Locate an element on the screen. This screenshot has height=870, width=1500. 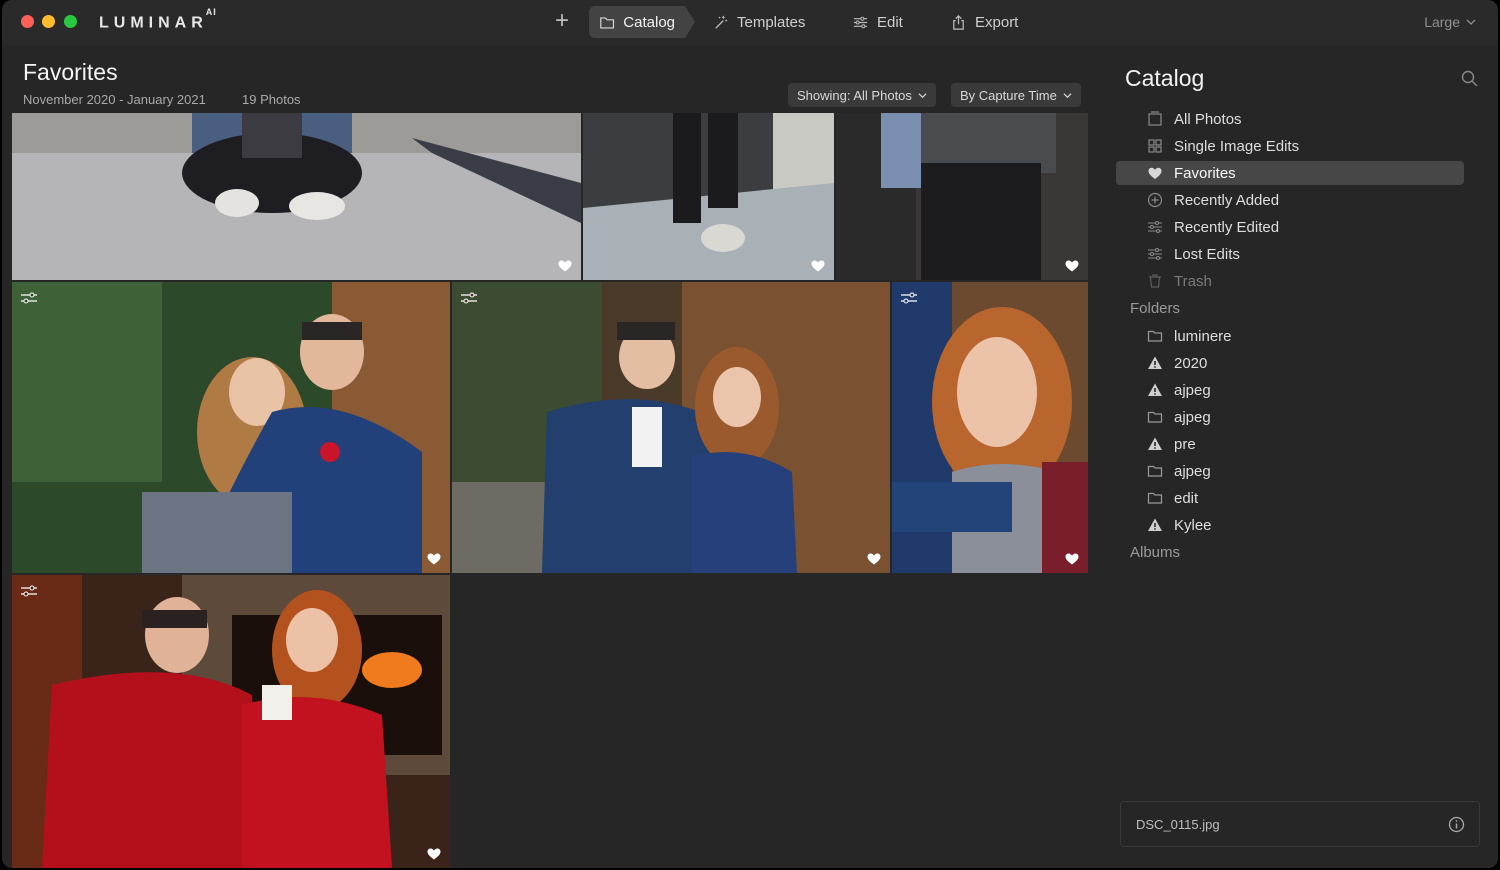
sort-dropdown: By Capture Time is located at coordinates (1016, 95).